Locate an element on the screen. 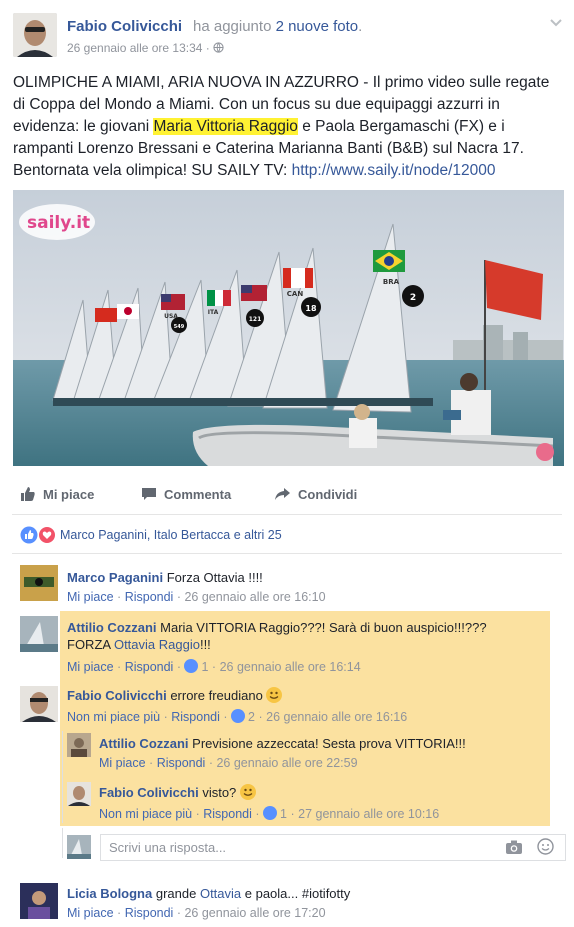  comment-body: Marco Paganini Forza Ottavia !!!! is located at coordinates (165, 577).